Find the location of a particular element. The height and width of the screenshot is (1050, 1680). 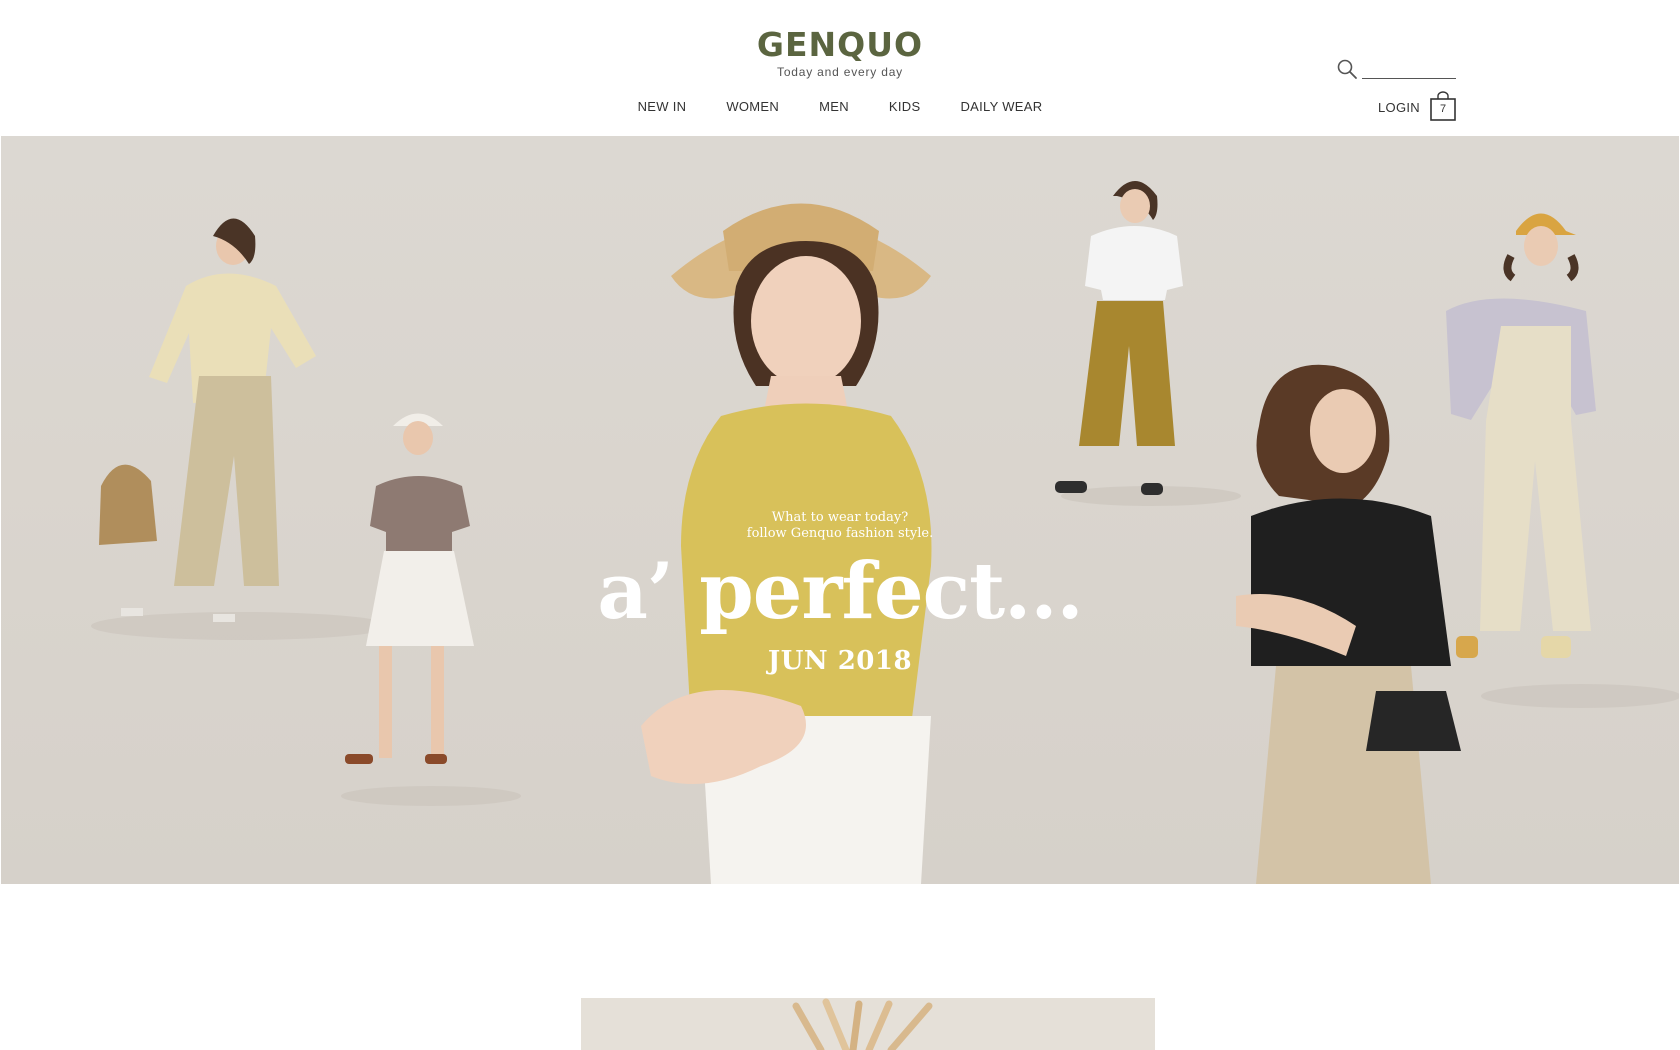

nav-item-daily-wear: DAILY WEAR is located at coordinates (1001, 106).